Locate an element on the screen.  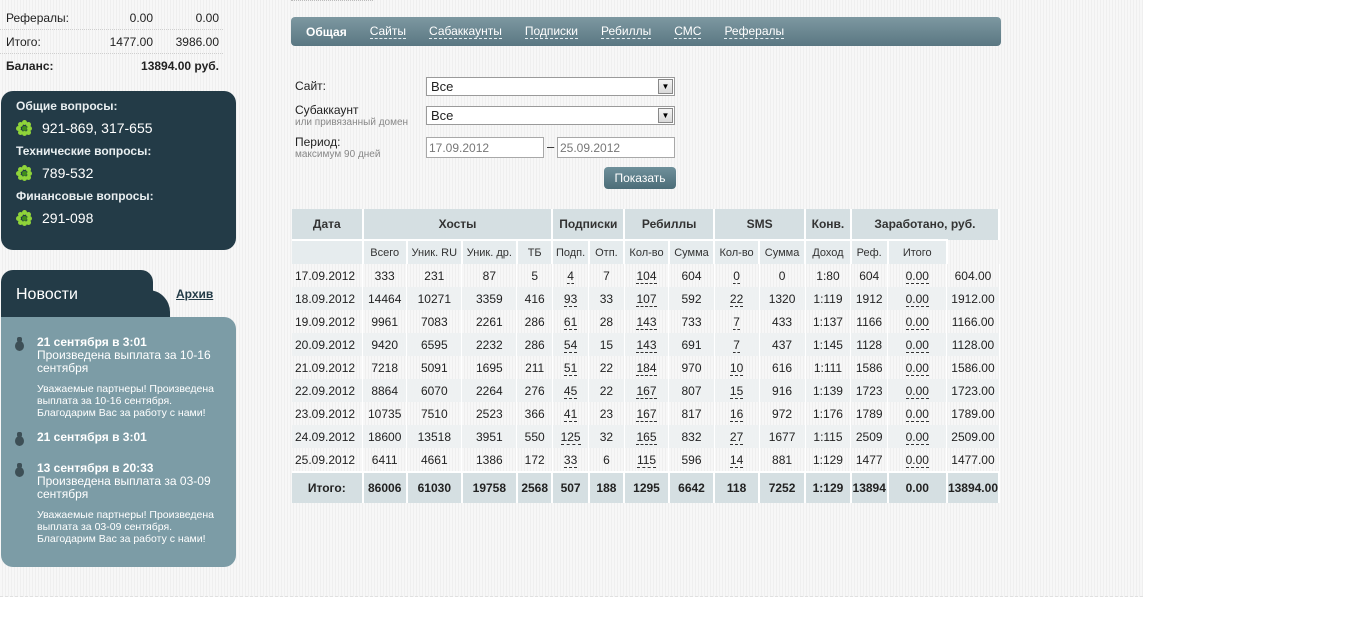
news-tab: Новости is located at coordinates (77, 294).